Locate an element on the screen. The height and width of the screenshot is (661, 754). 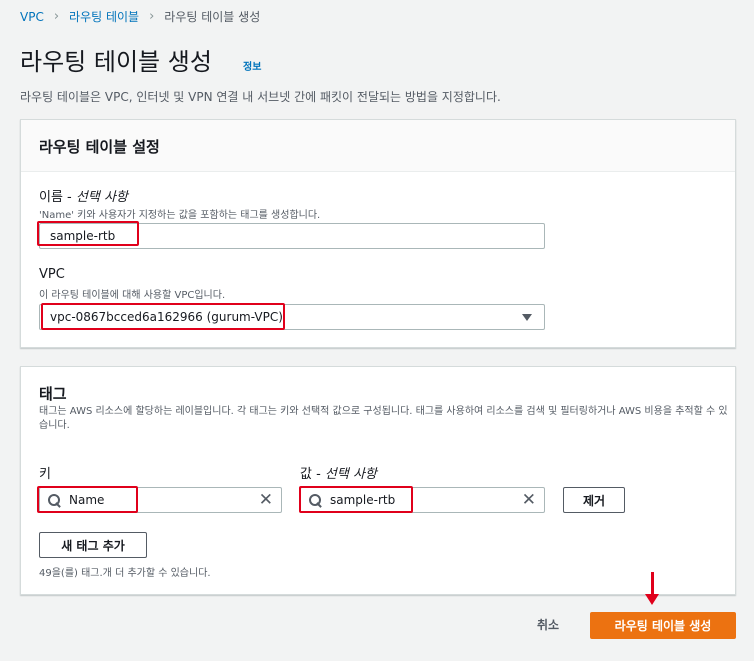
breadcrumb-vpc-link: VPC is located at coordinates (32, 17).